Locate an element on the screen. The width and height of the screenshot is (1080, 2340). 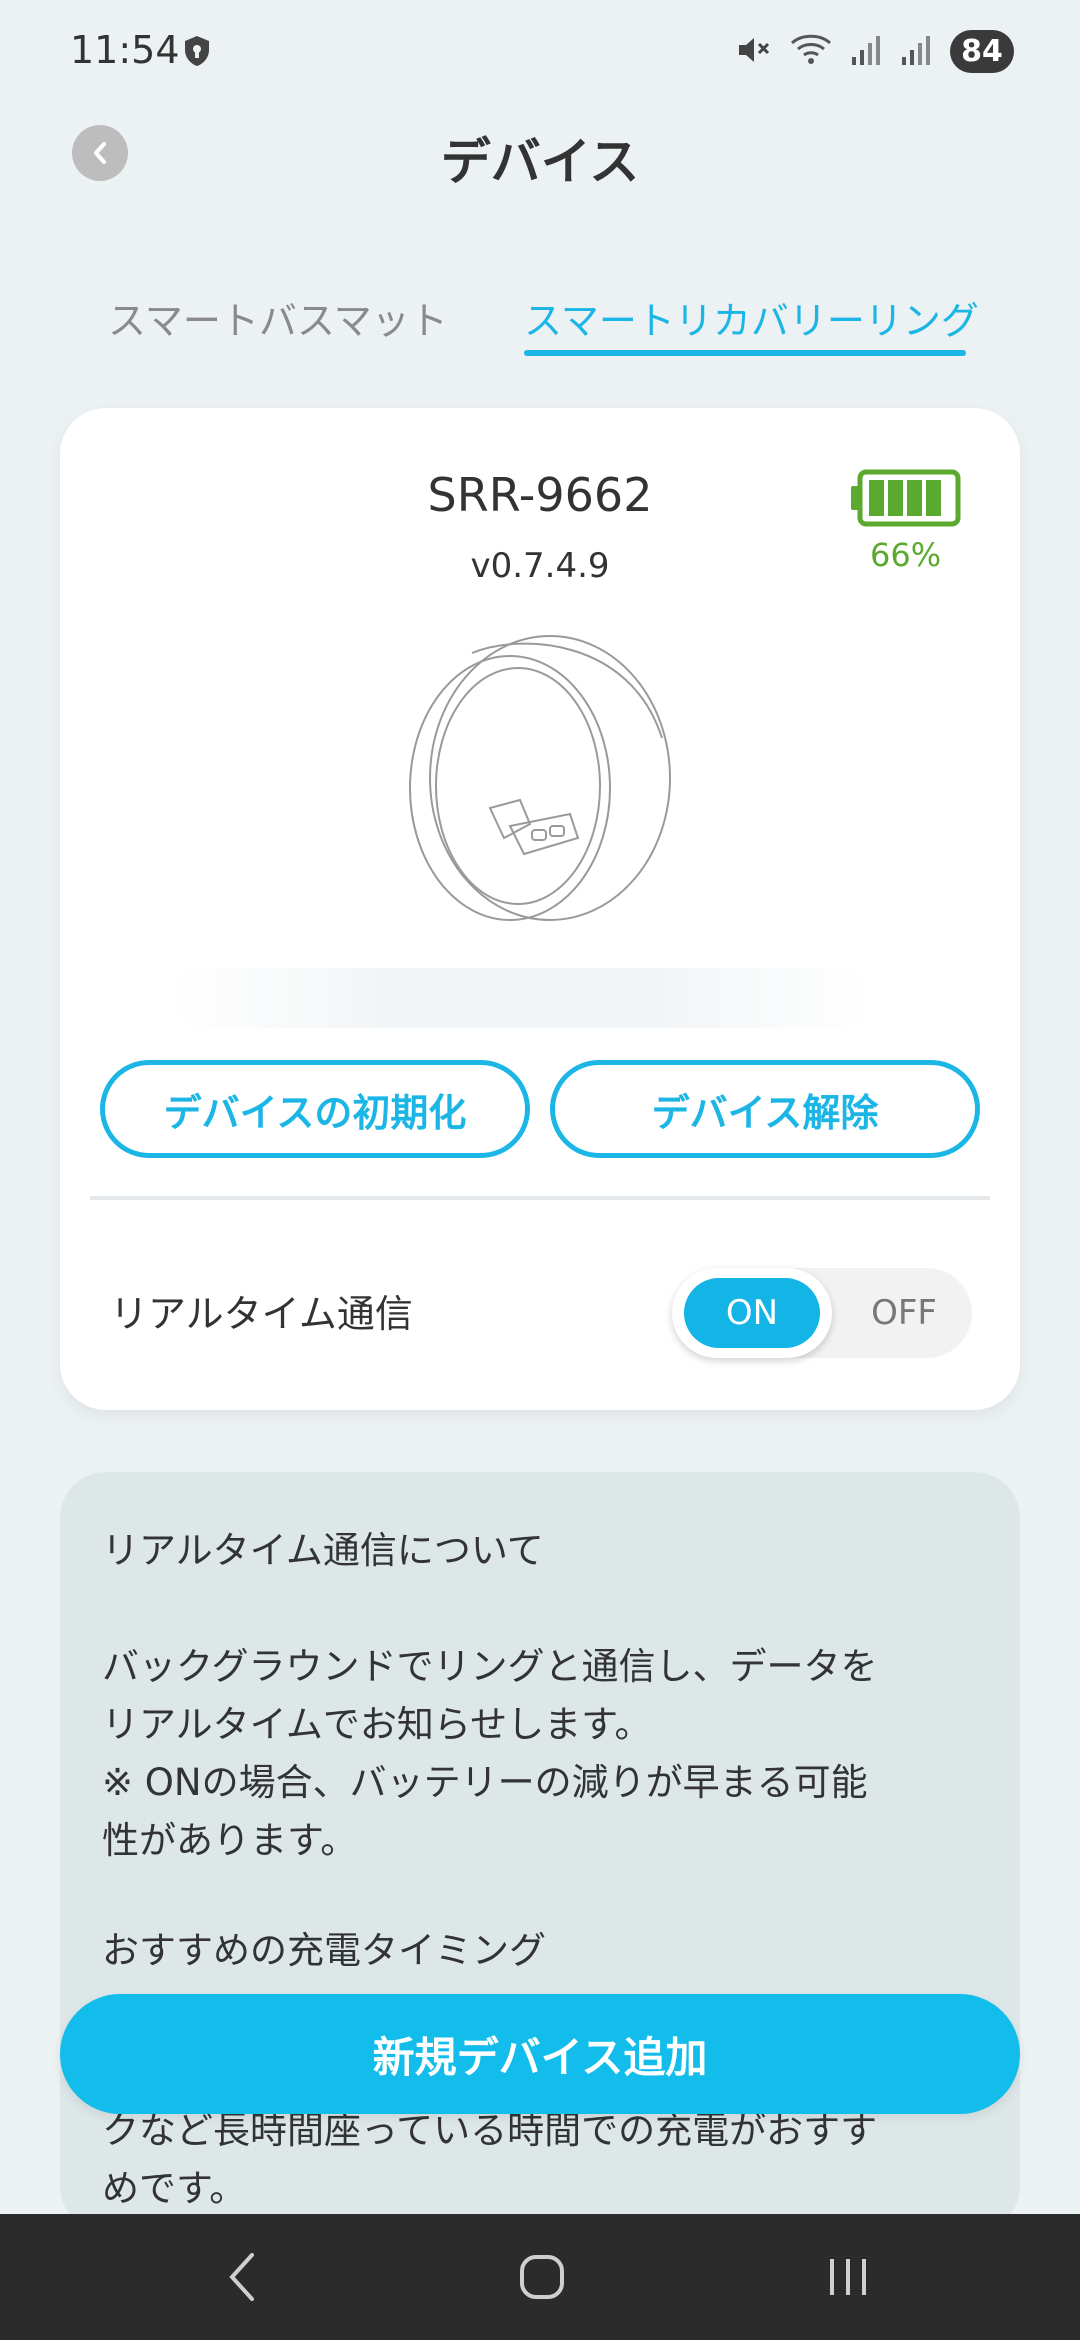
signal-icon is located at coordinates (866, 52).